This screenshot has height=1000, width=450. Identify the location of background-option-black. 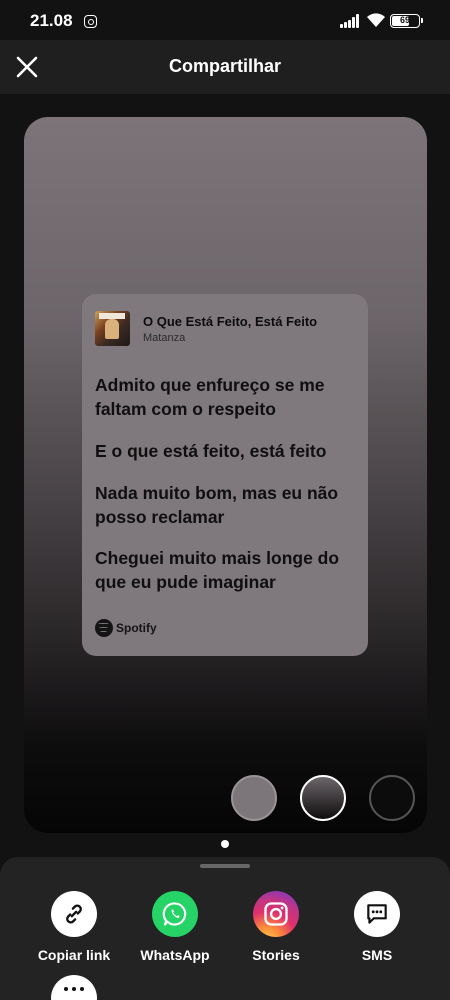
(392, 798).